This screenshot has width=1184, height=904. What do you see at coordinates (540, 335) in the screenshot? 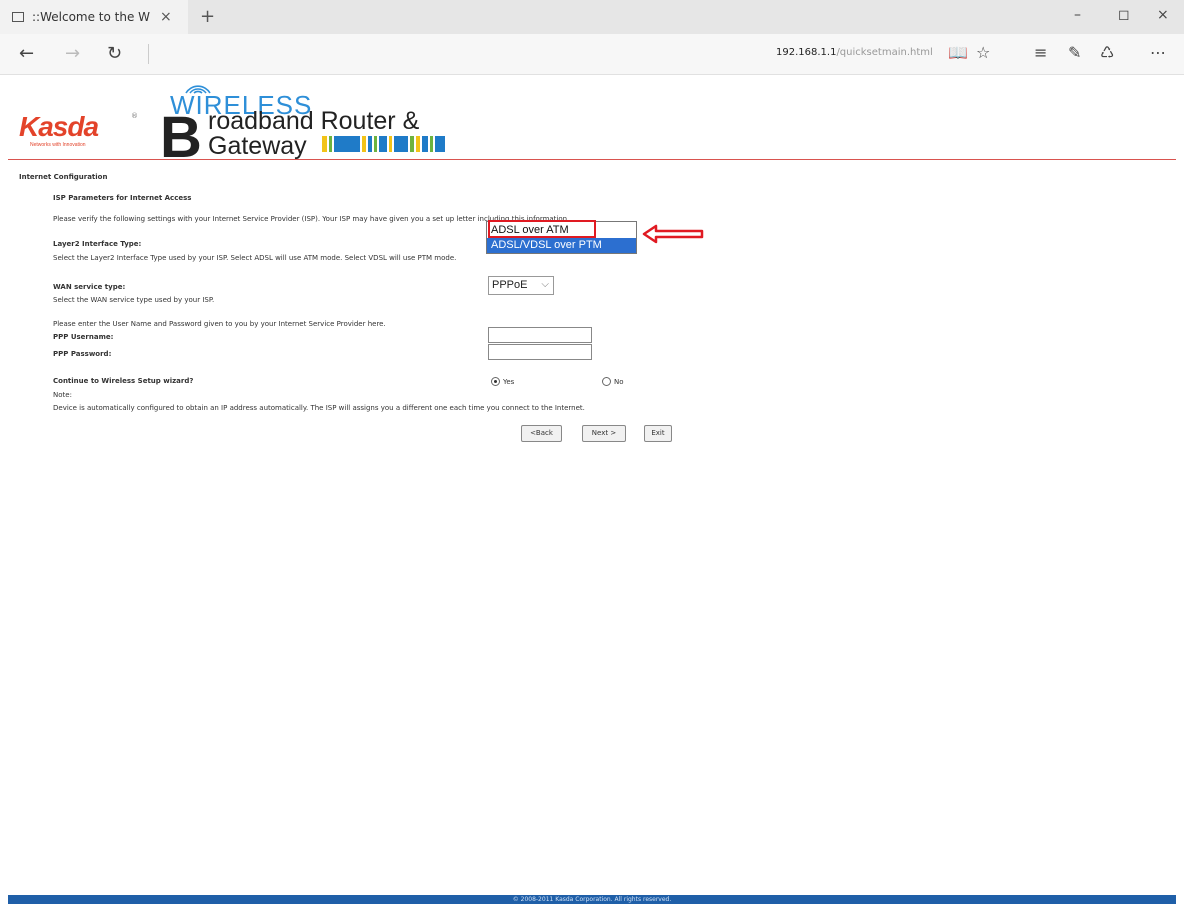
I see `ppp-username-input` at bounding box center [540, 335].